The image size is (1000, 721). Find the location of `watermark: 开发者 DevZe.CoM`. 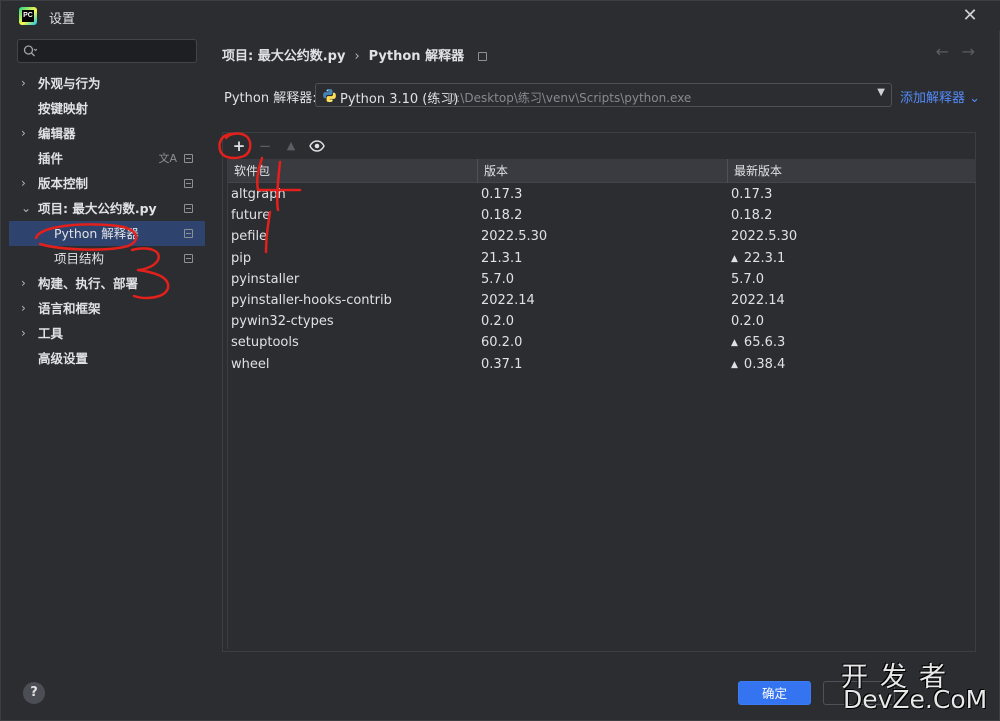

watermark: 开发者 DevZe.CoM is located at coordinates (918, 686).